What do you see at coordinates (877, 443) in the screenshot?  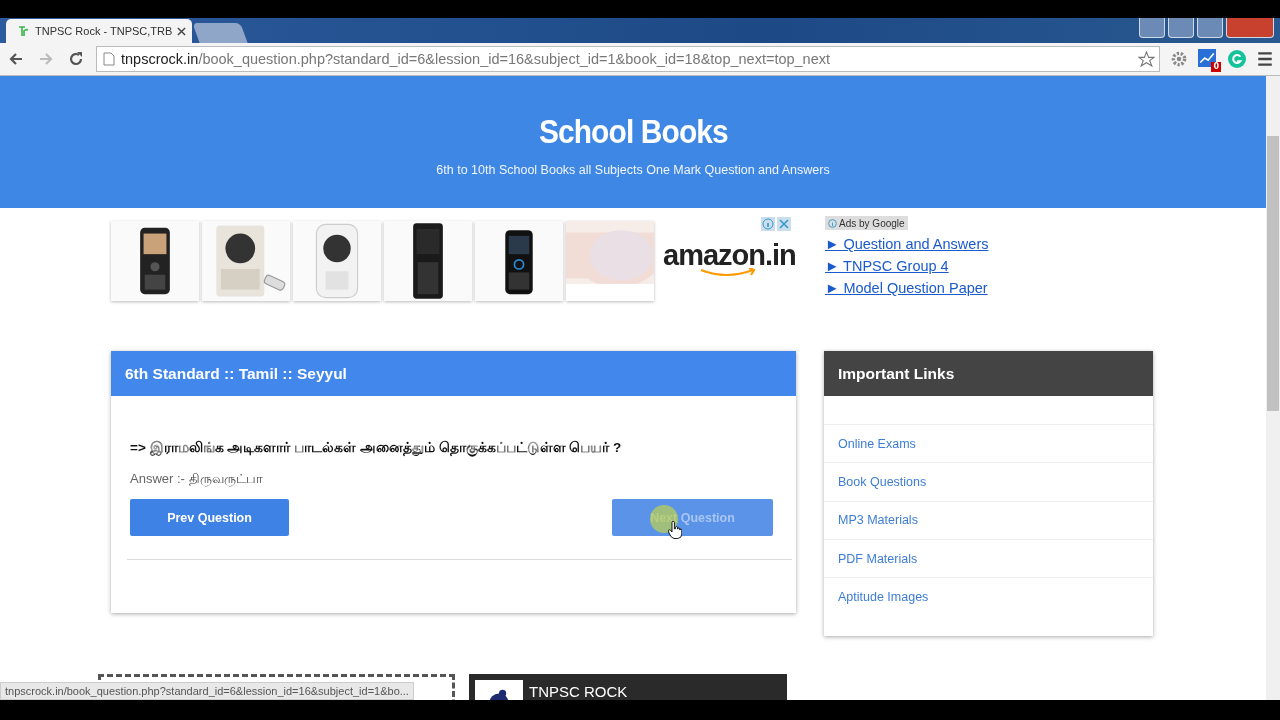 I see `sidebar-link: Online Exams` at bounding box center [877, 443].